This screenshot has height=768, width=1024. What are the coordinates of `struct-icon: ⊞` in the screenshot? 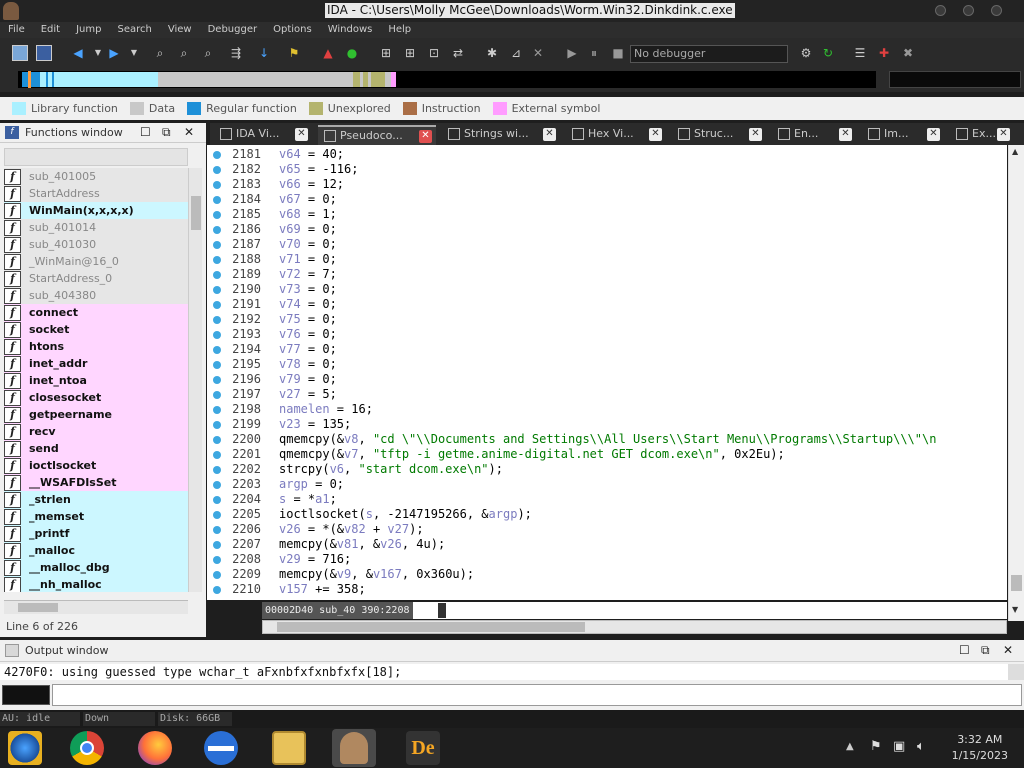 It's located at (386, 53).